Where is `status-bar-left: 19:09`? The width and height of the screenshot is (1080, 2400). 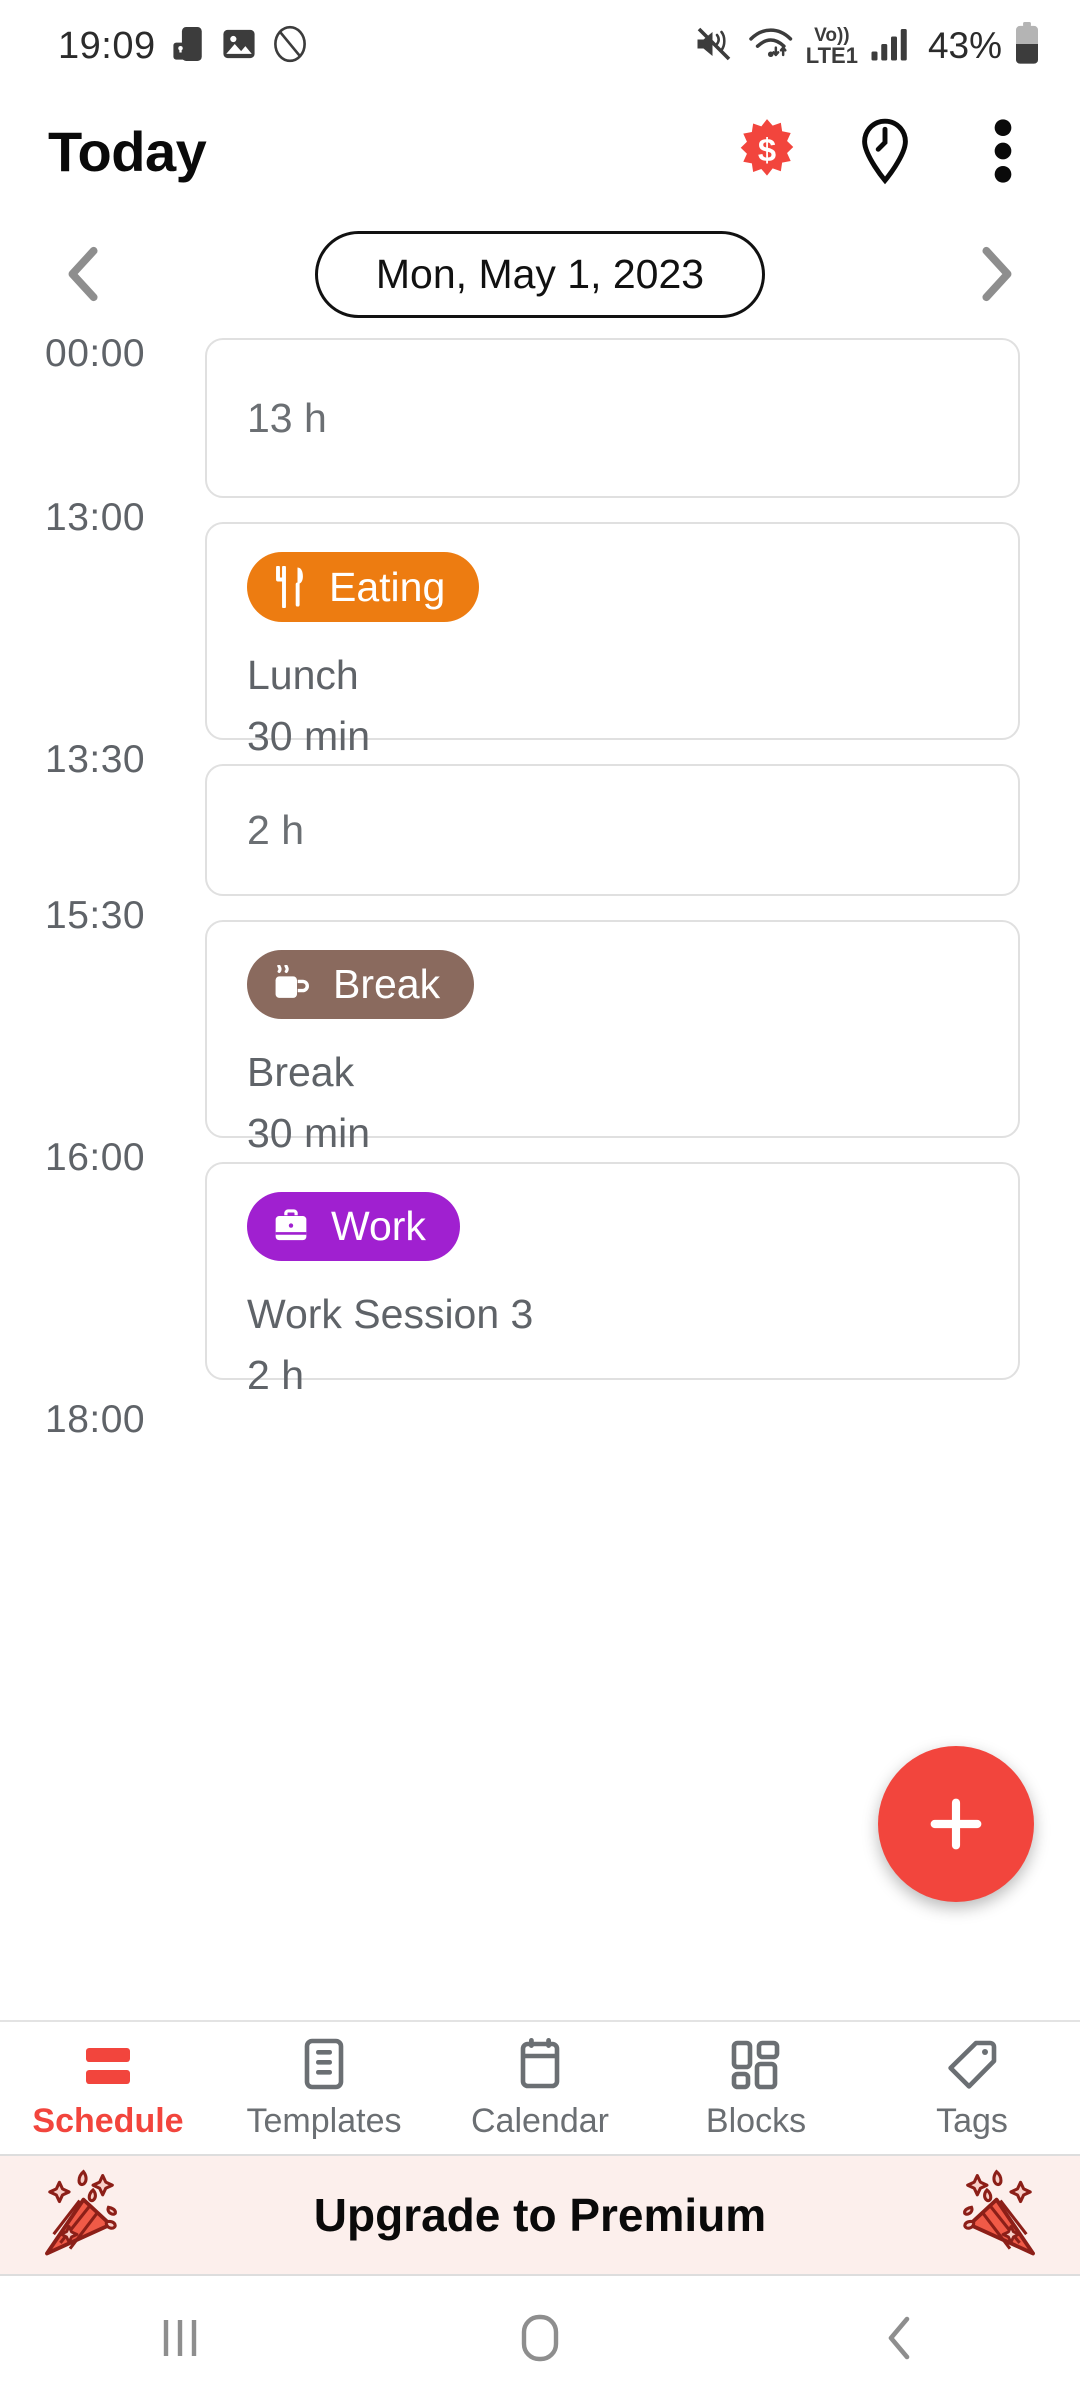
status-bar-left: 19:09 is located at coordinates (183, 46).